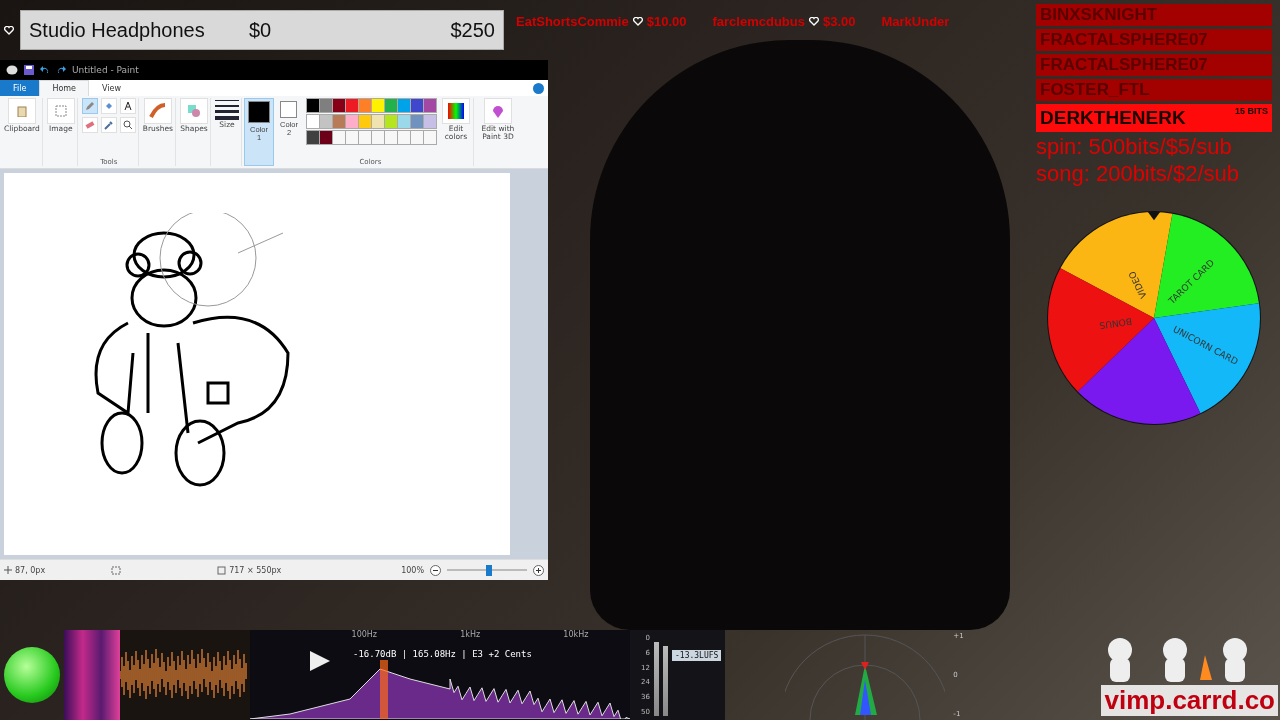 This screenshot has height=720, width=1280. I want to click on brush-icon, so click(157, 111).